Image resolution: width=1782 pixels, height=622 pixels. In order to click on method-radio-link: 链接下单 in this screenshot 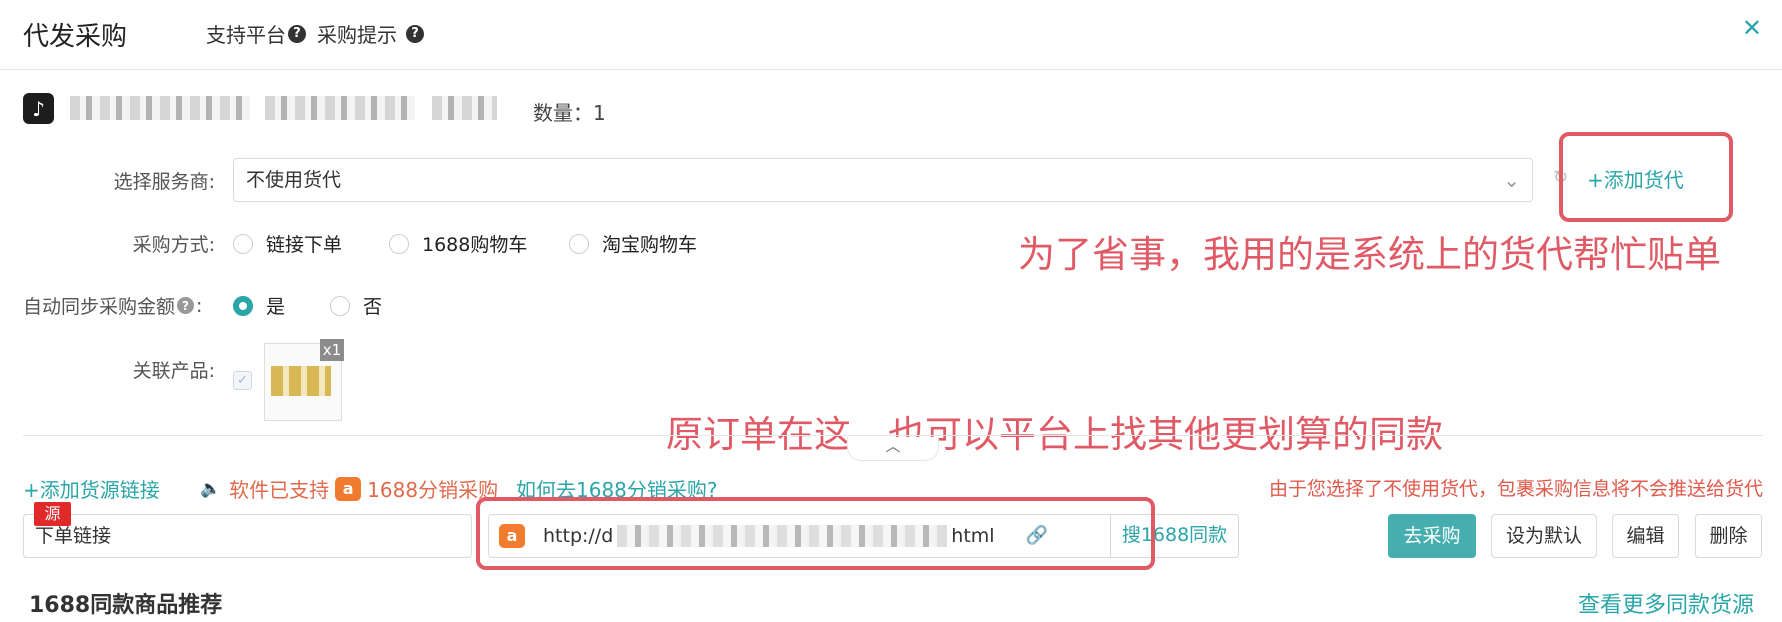, I will do `click(287, 243)`.